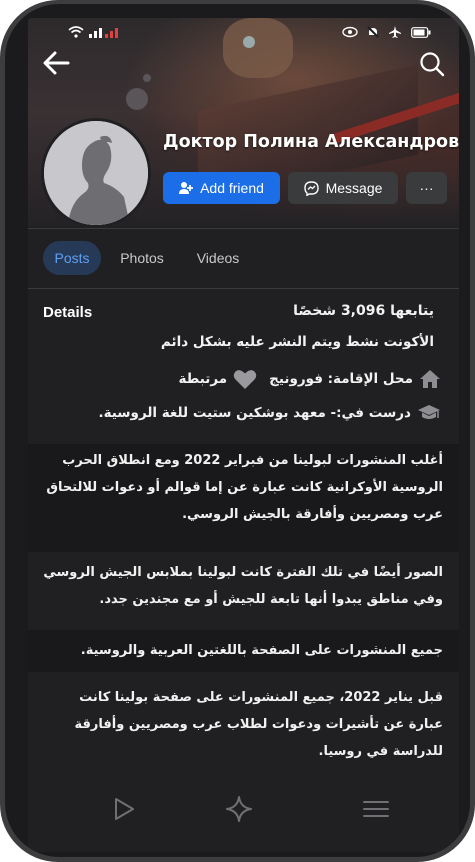 This screenshot has height=862, width=475. Describe the element at coordinates (78, 33) in the screenshot. I see `wifi-icon` at that location.